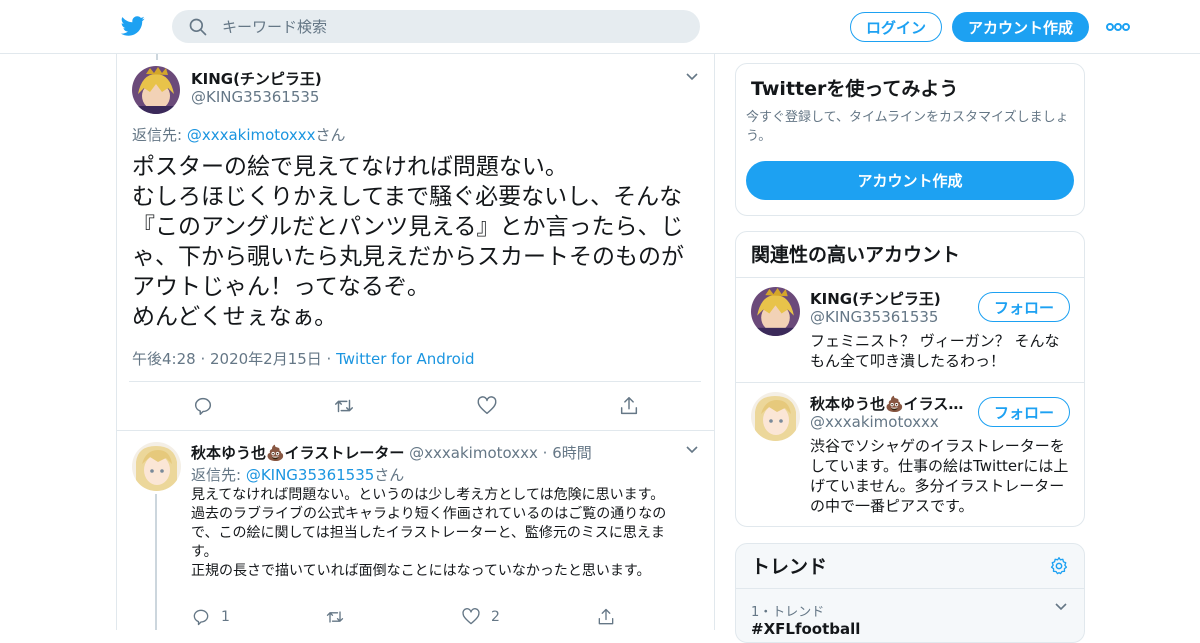 The image size is (1200, 643). Describe the element at coordinates (133, 26) in the screenshot. I see `twitter-bird-logo-icon` at that location.